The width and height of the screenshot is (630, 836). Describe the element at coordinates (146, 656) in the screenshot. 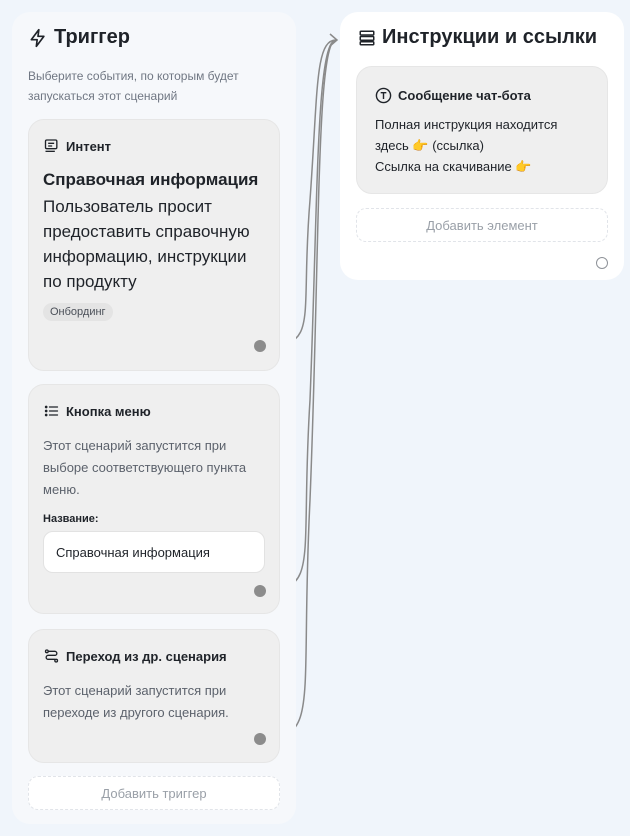

I see `transition-header-label: Переход из др. сценария` at that location.